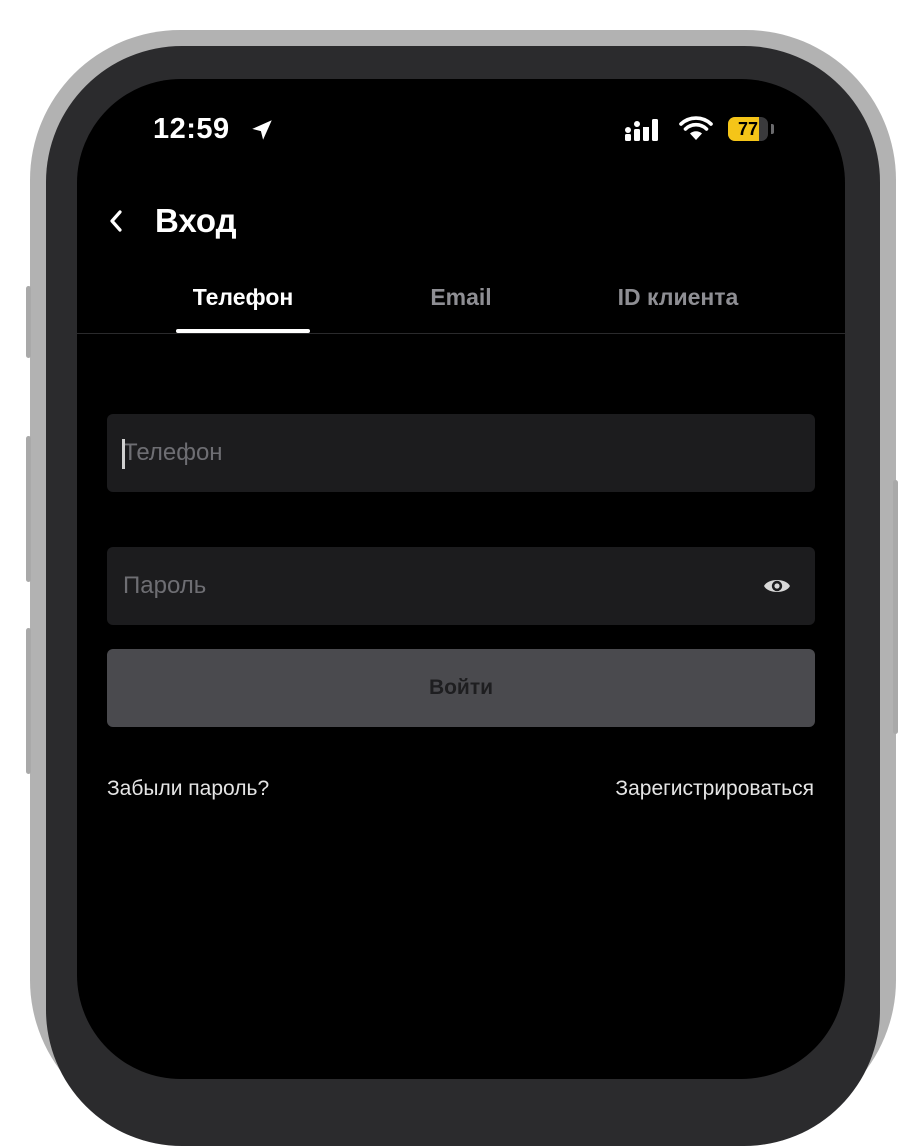  Describe the element at coordinates (772, 129) in the screenshot. I see `battery-tip` at that location.